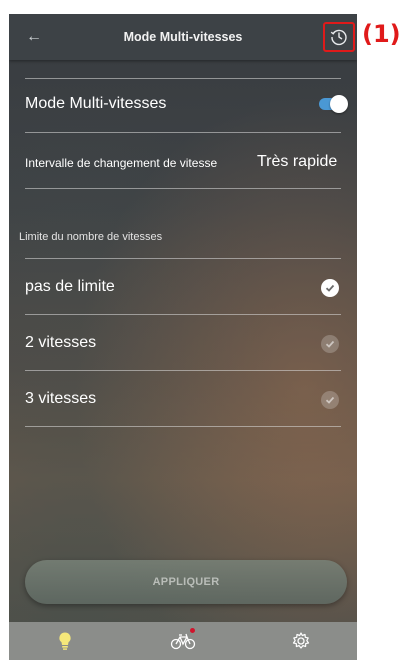 The width and height of the screenshot is (408, 660). I want to click on gear-icon, so click(301, 640).